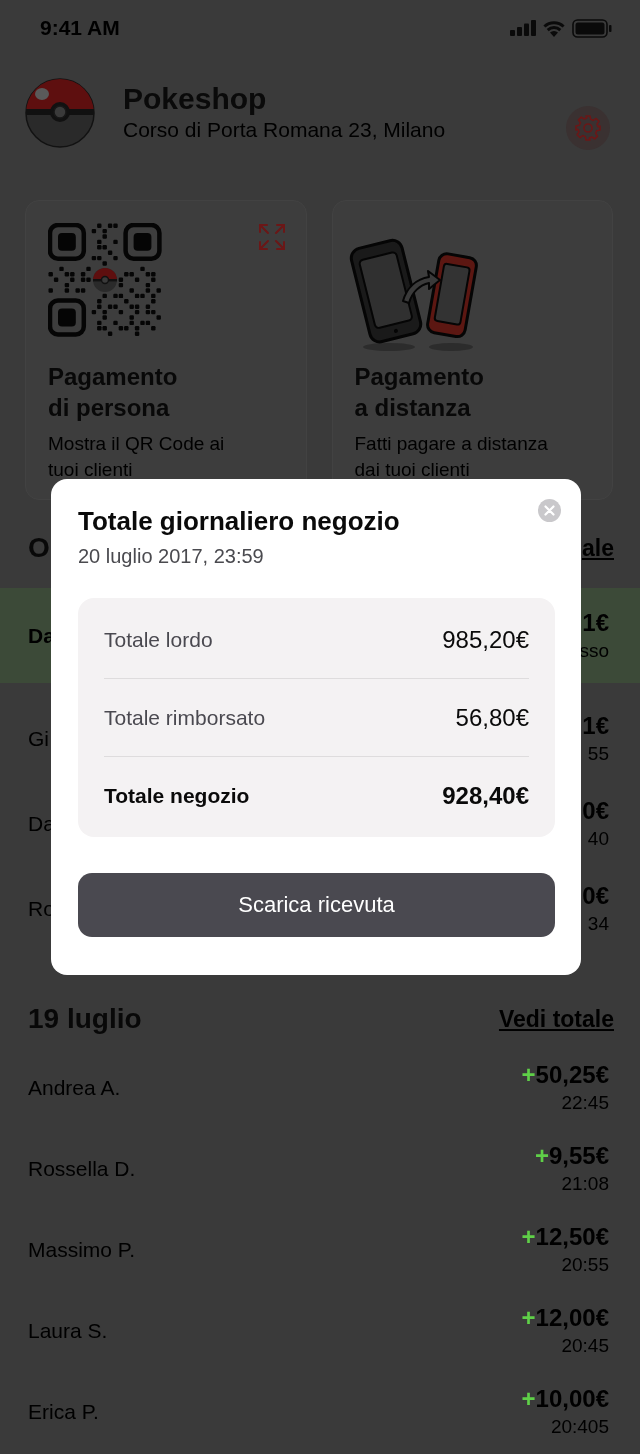 This screenshot has width=640, height=1454. Describe the element at coordinates (584, 1345) in the screenshot. I see `transaction-time: 20:45` at that location.